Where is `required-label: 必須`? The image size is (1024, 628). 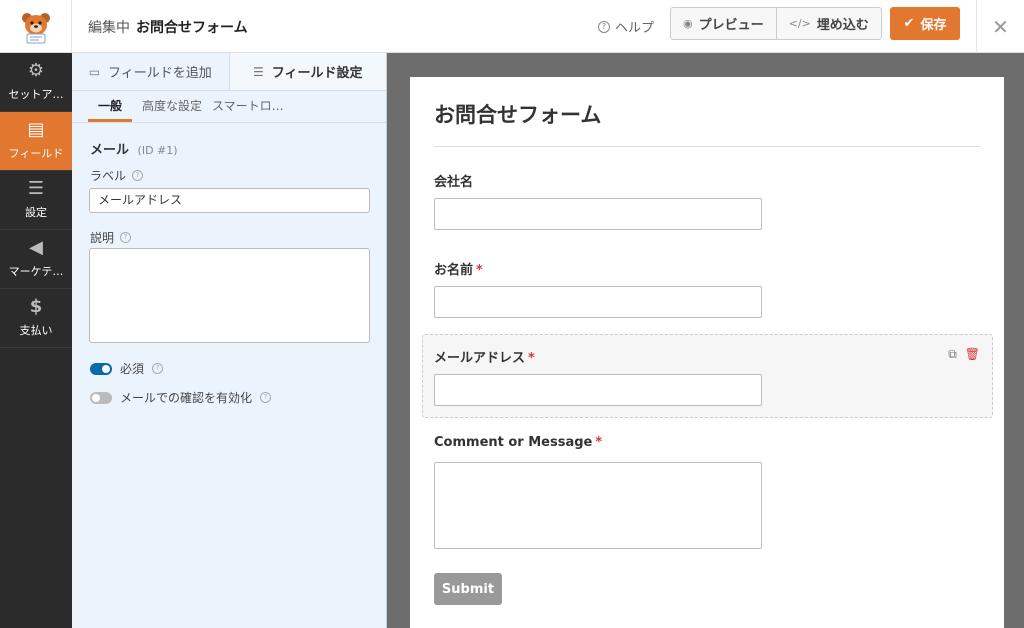
required-label: 必須 is located at coordinates (132, 369).